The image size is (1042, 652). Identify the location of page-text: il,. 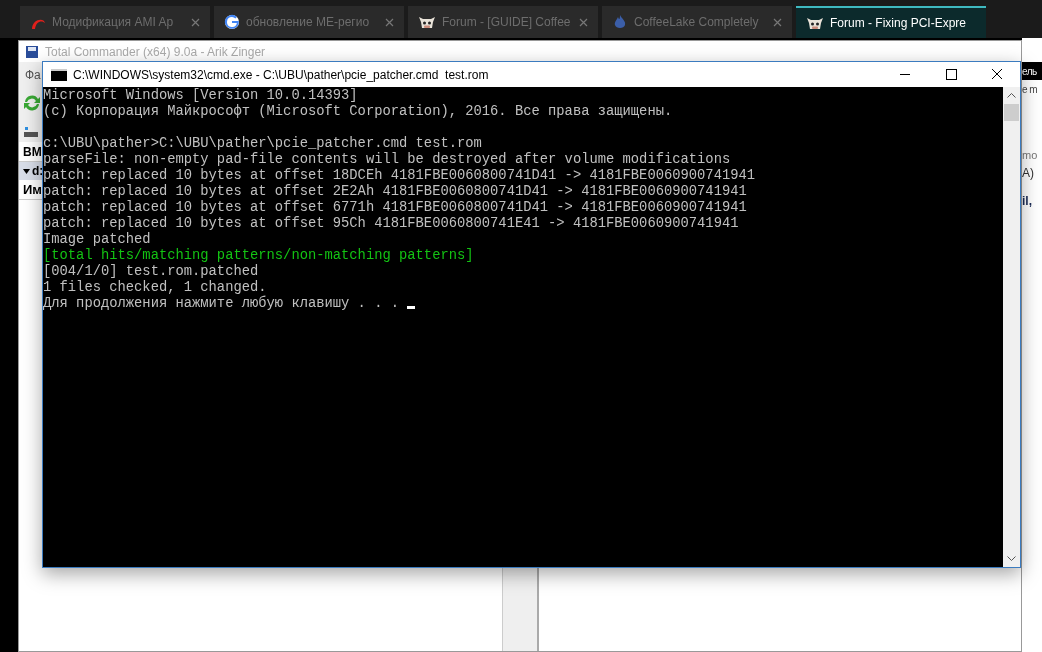
(1027, 200).